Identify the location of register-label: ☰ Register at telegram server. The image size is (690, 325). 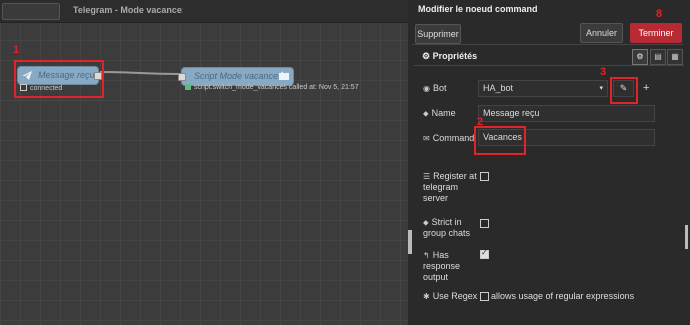
(450, 187).